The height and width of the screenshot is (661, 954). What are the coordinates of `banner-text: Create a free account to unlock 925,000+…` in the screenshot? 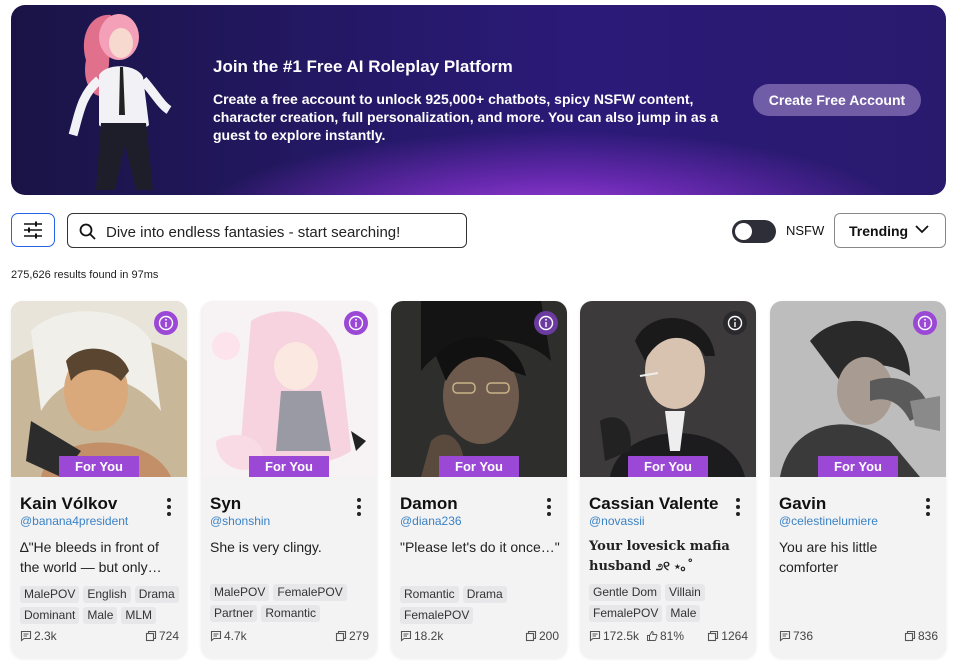 It's located at (466, 117).